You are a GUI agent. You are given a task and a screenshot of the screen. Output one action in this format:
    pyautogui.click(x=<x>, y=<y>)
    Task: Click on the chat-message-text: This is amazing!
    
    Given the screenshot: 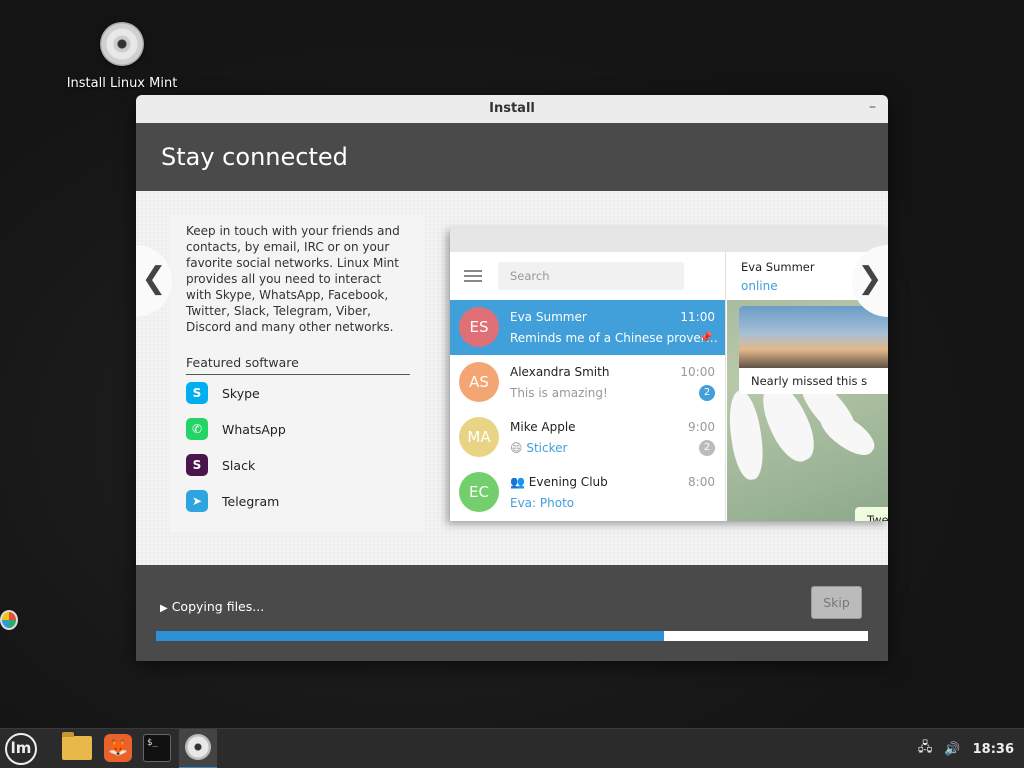 What is the action you would take?
    pyautogui.click(x=559, y=393)
    